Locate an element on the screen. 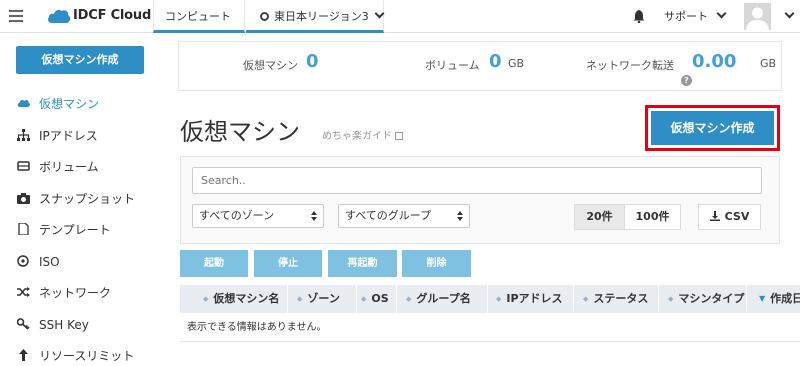  sidebar-item-label: リソースリミット is located at coordinates (87, 356).